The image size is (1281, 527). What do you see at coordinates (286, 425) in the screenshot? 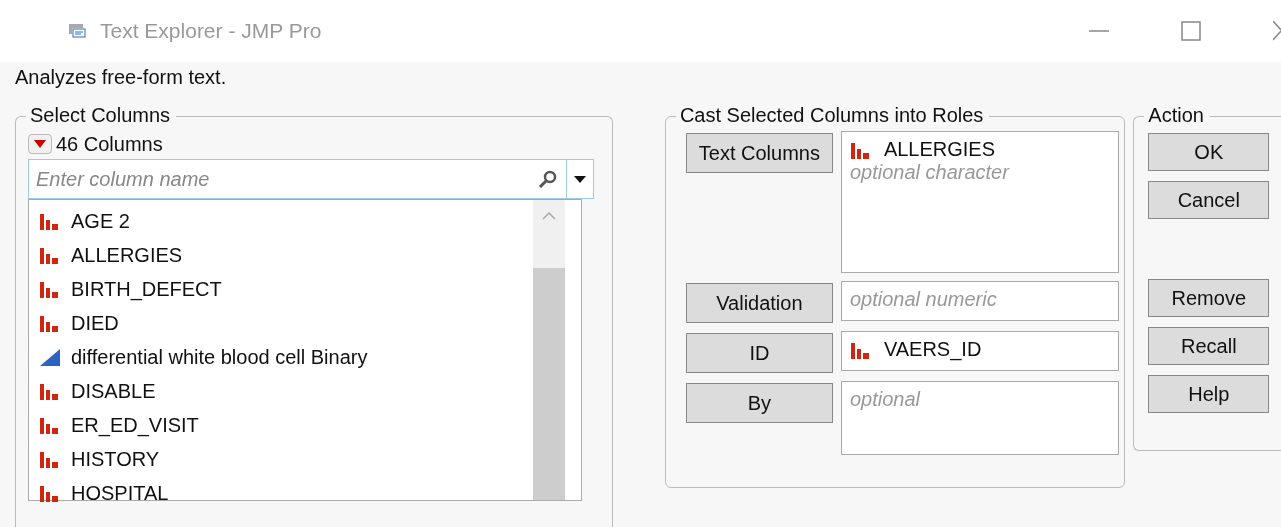
I see `column-item: ER_ED_VISIT` at bounding box center [286, 425].